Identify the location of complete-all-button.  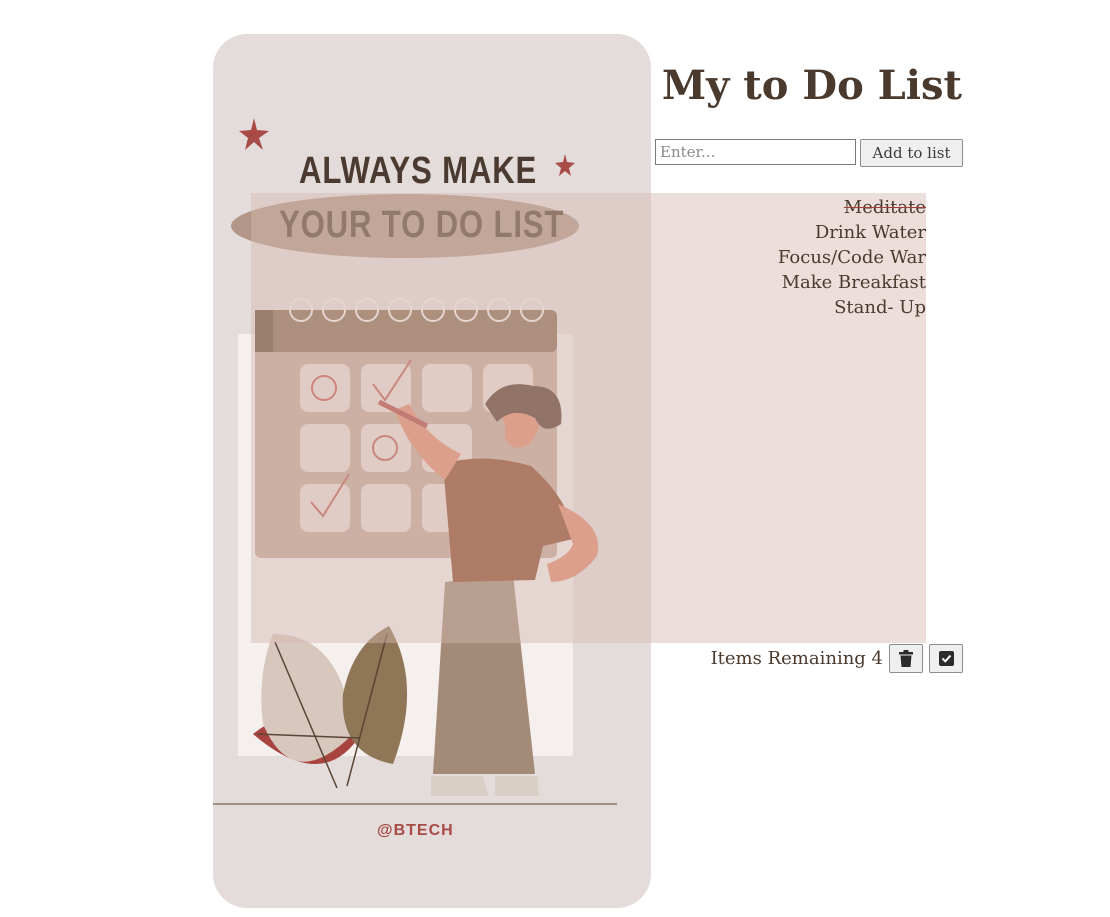
(946, 658).